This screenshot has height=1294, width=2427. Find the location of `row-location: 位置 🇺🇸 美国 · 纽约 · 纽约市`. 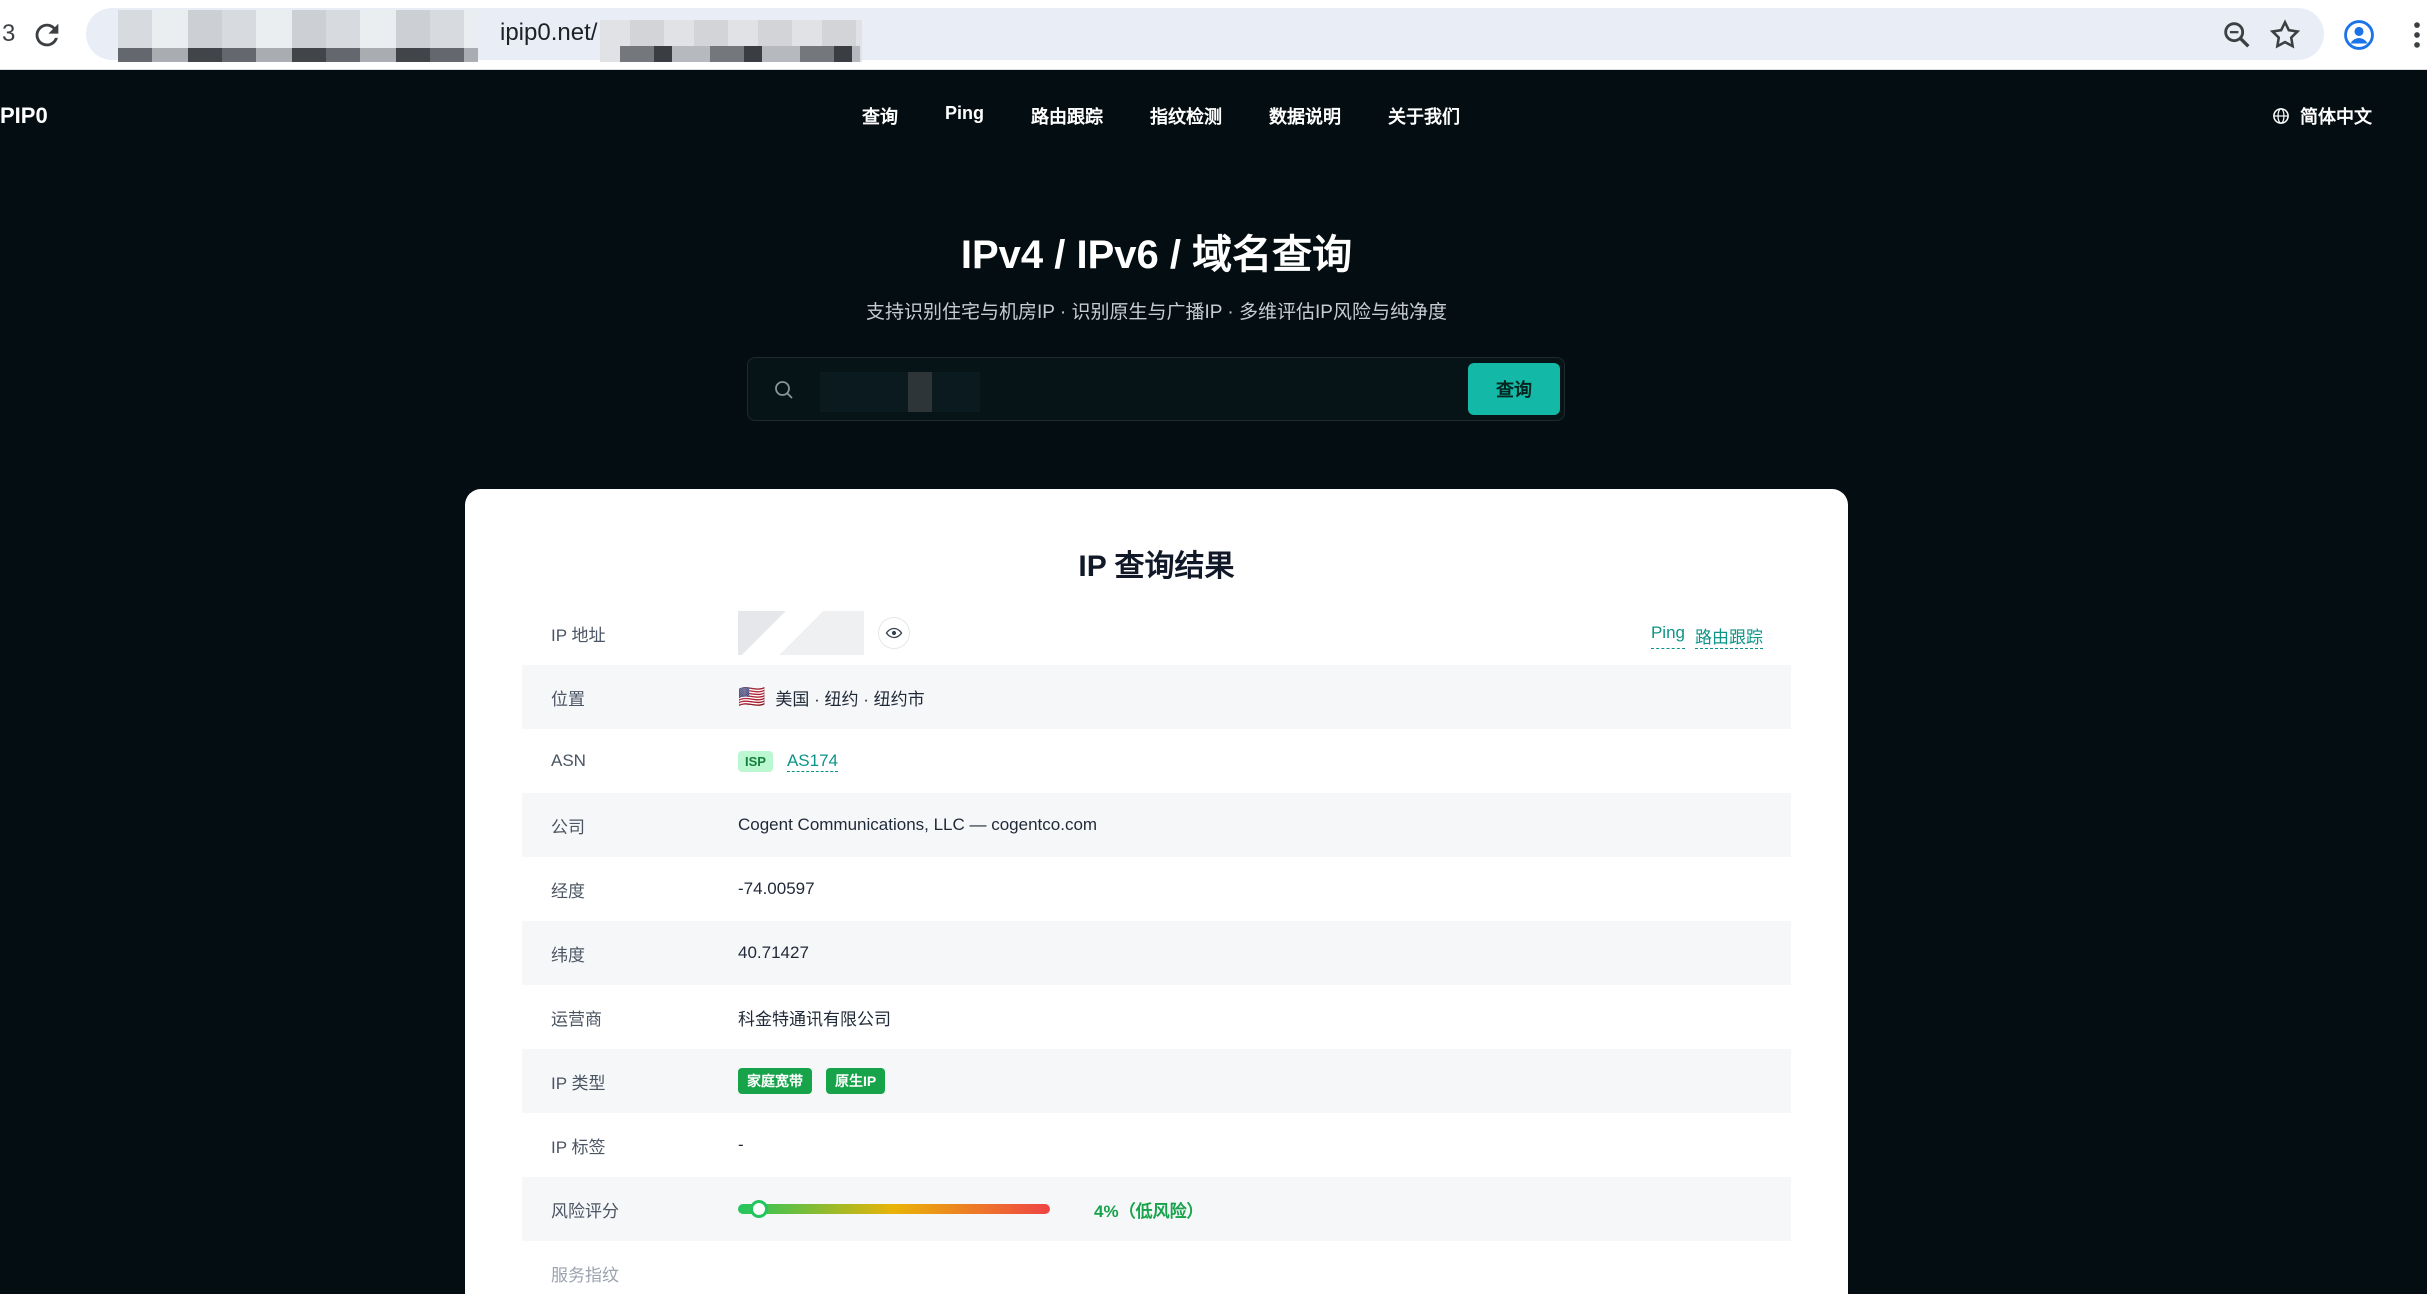

row-location: 位置 🇺🇸 美国 · 纽约 · 纽约市 is located at coordinates (1156, 697).